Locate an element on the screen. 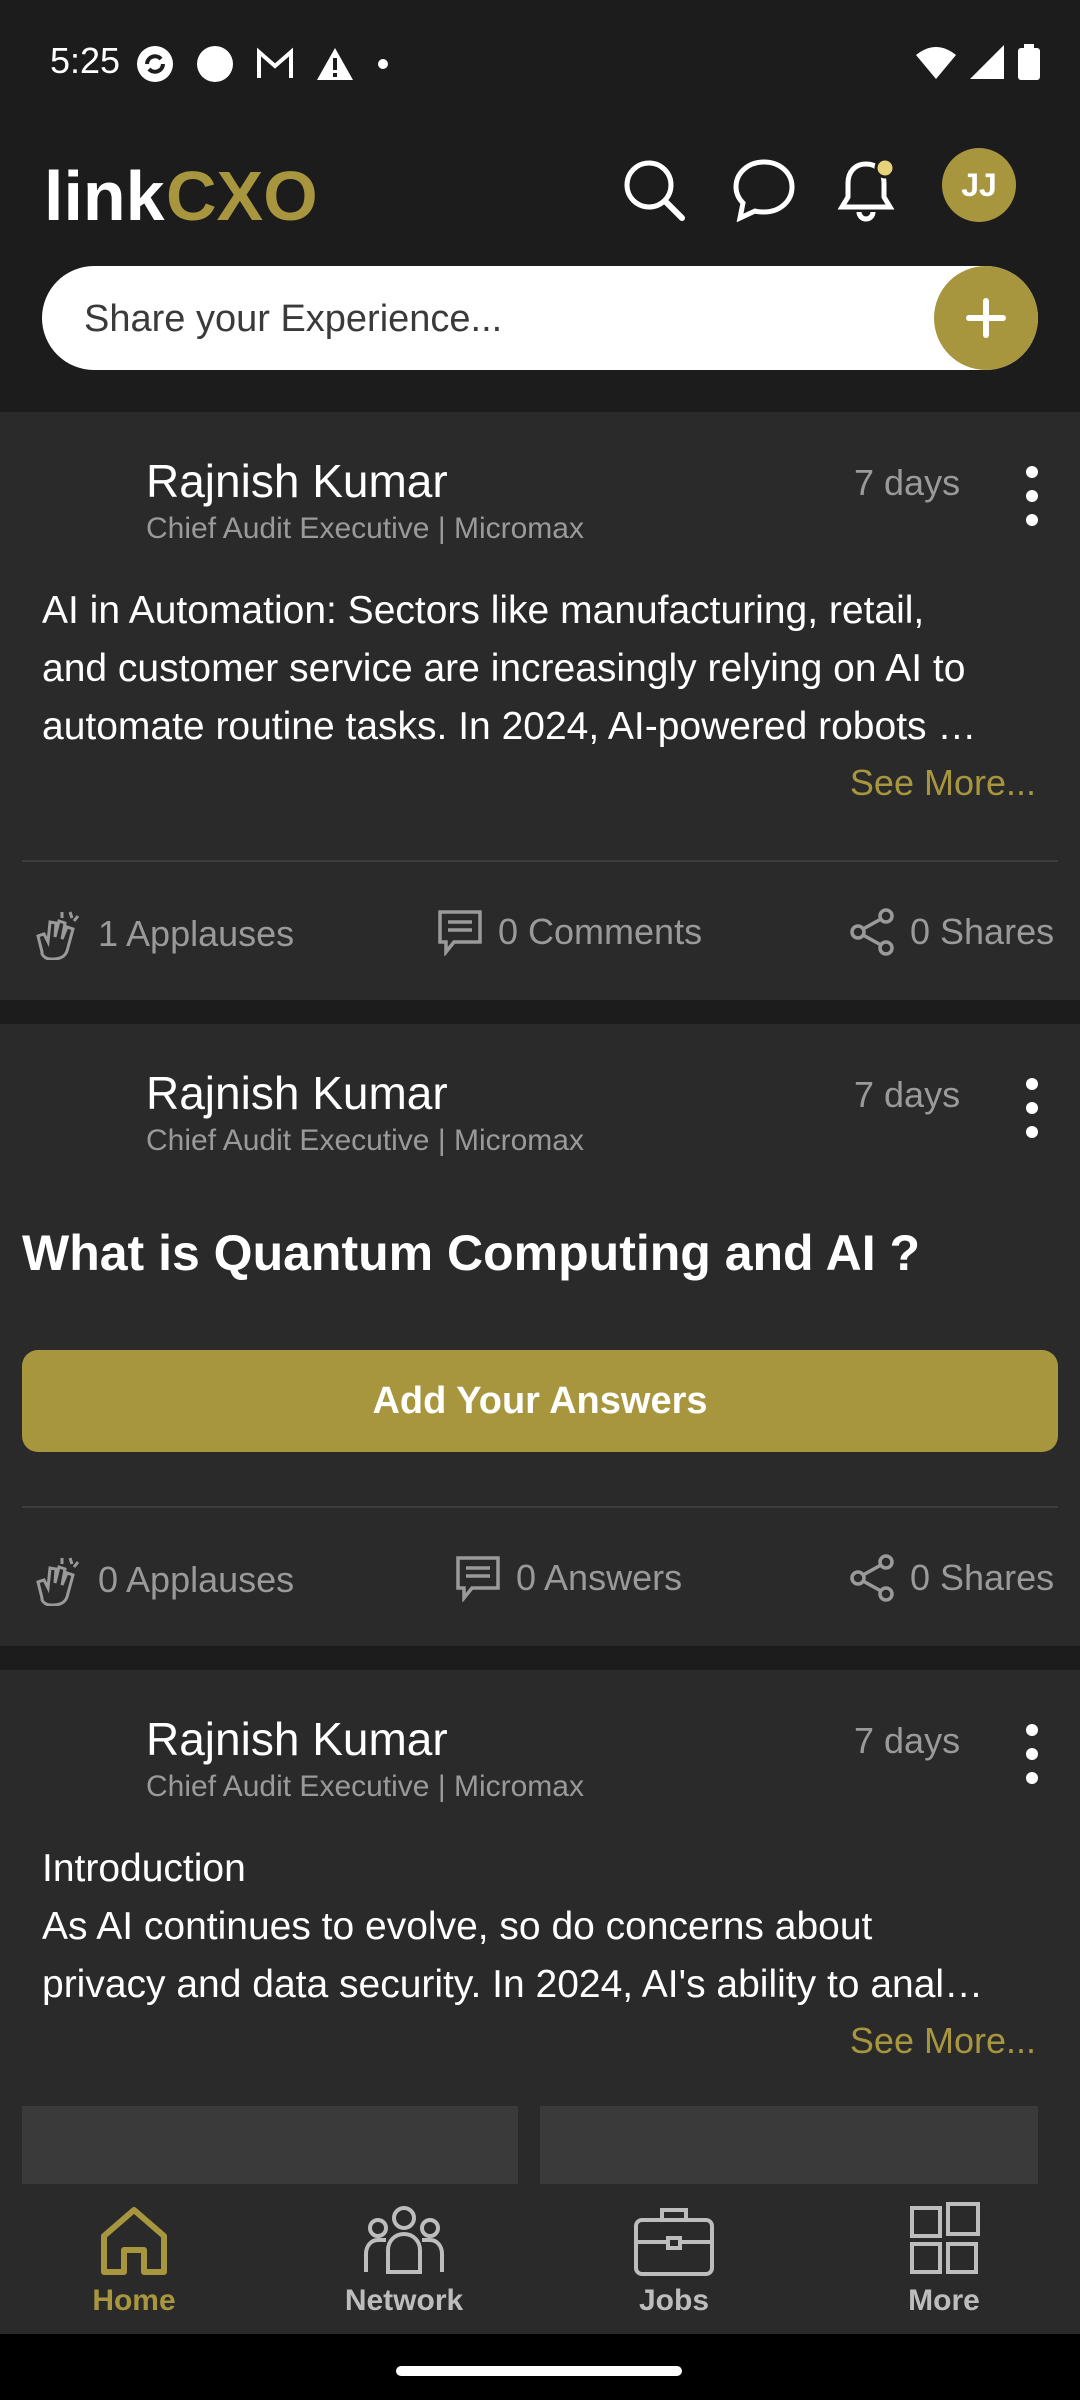 This screenshot has width=1080, height=2400. notifications-button is located at coordinates (866, 190).